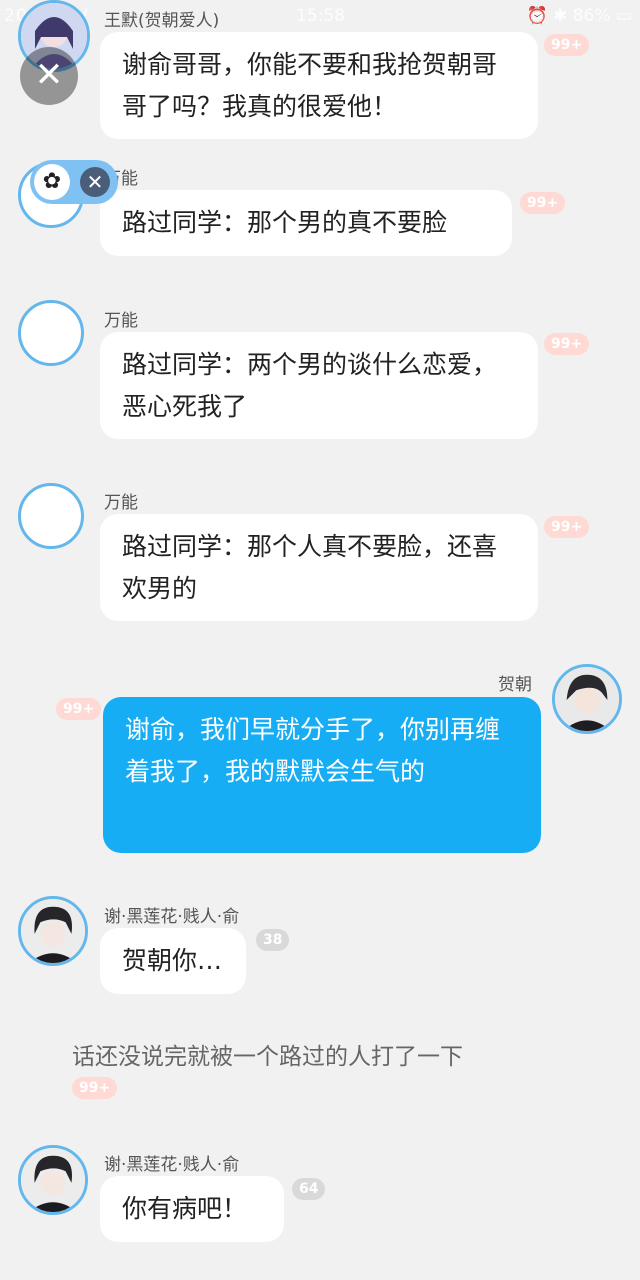 The height and width of the screenshot is (1280, 640). Describe the element at coordinates (52, 182) in the screenshot. I see `paw-icon: ✿` at that location.